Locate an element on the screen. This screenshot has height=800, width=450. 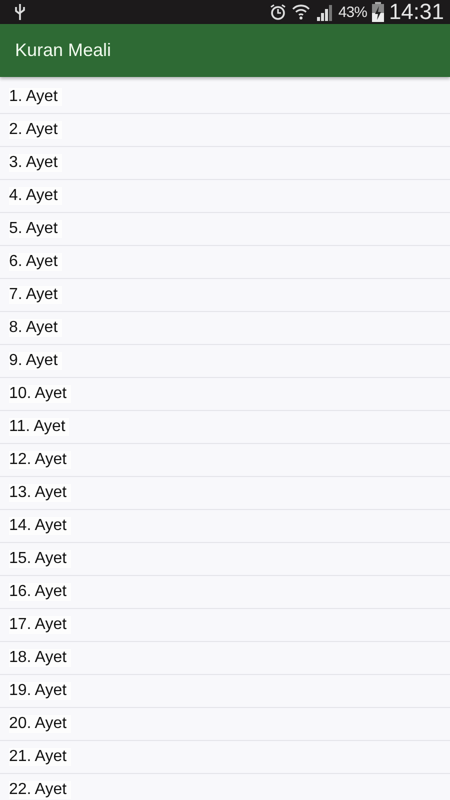
verse-list-item: 4. Ayet is located at coordinates (225, 196).